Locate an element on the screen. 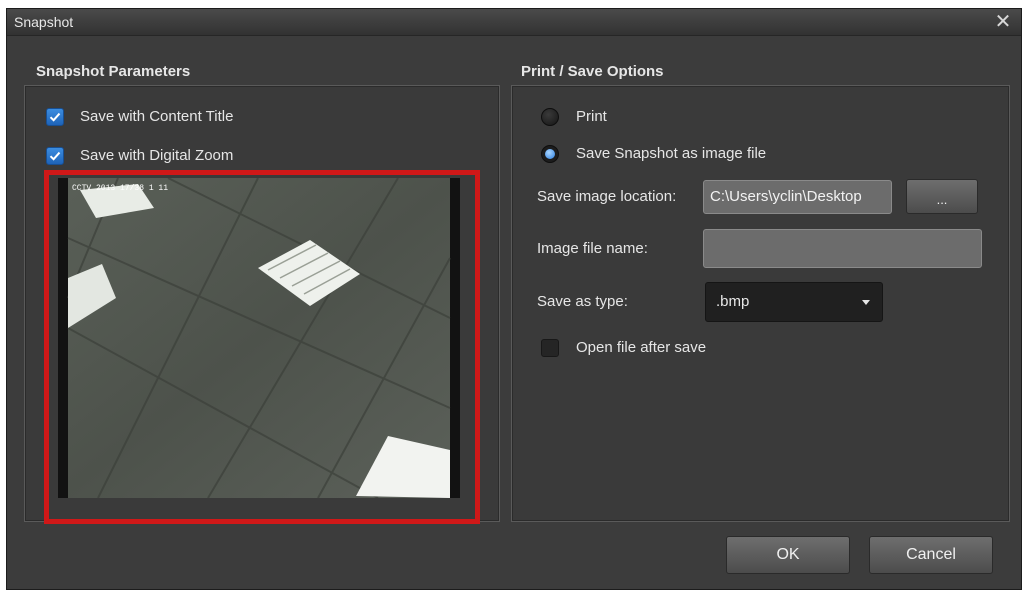 The height and width of the screenshot is (595, 1026). save-as-type-select: .bmp is located at coordinates (794, 302).